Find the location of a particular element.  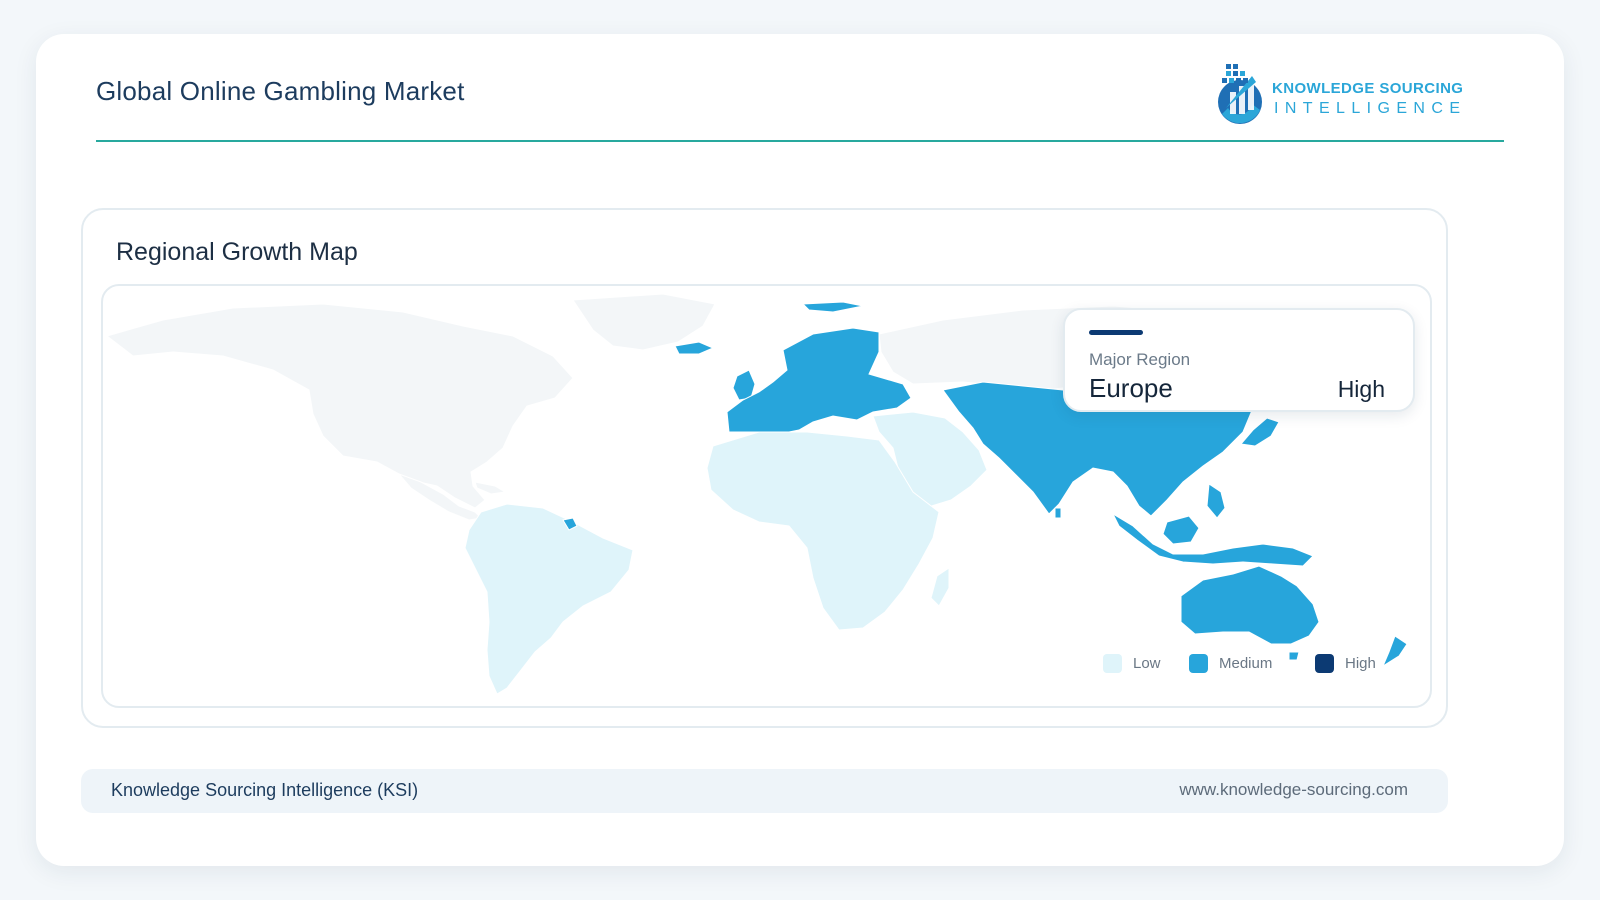

region-southeast-asia-islands is located at coordinates (1212, 539).